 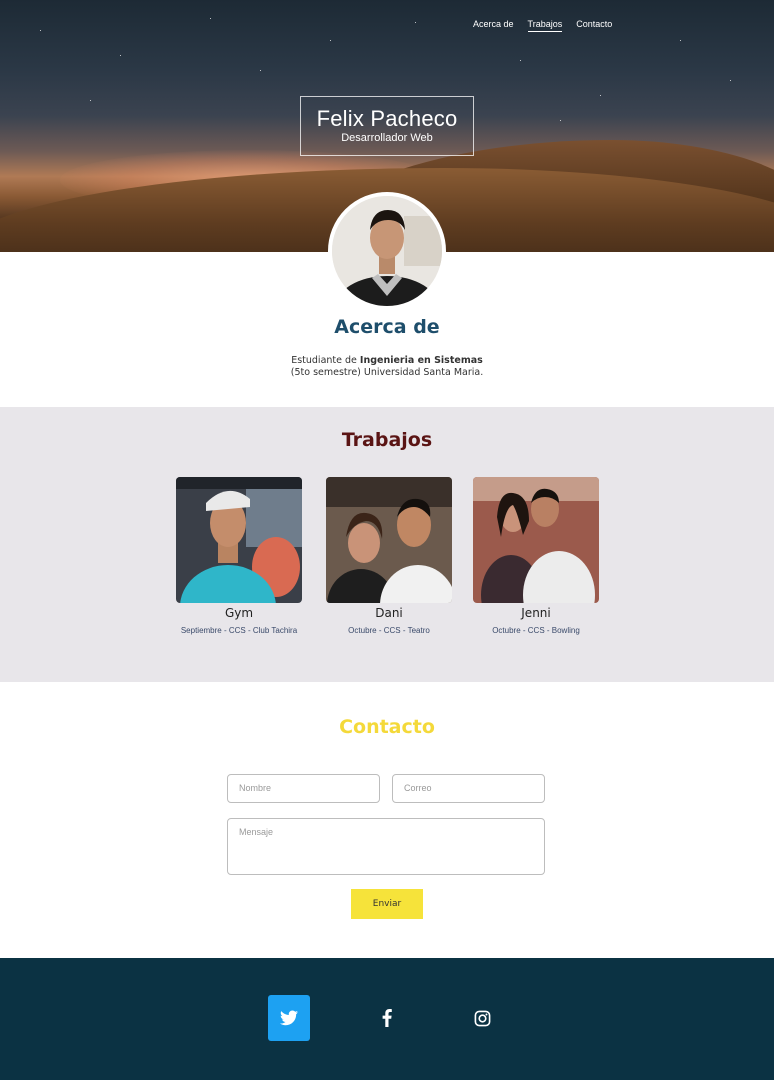 I want to click on hero-name: Felix Pacheco, so click(x=387, y=118).